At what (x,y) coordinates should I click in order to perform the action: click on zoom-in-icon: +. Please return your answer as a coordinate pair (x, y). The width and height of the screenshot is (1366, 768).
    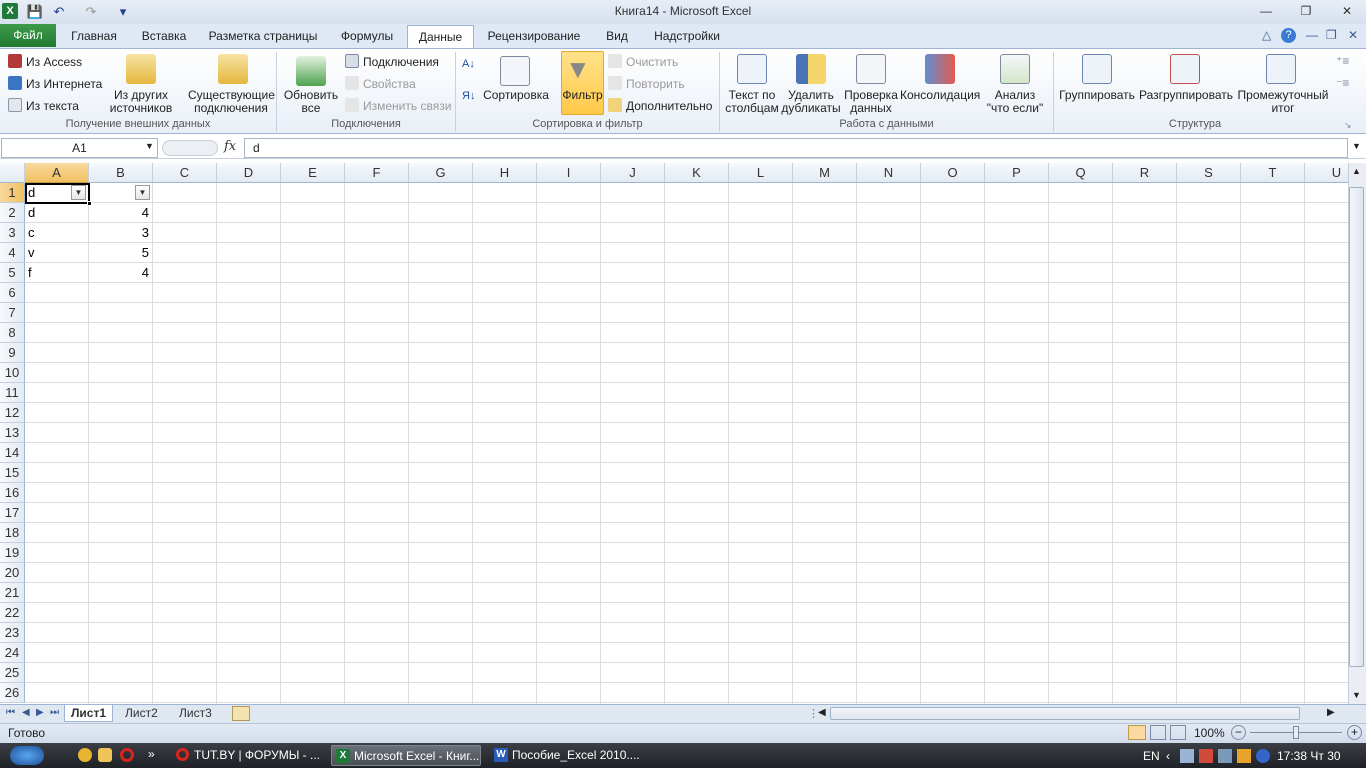
    Looking at the image, I should click on (1354, 732).